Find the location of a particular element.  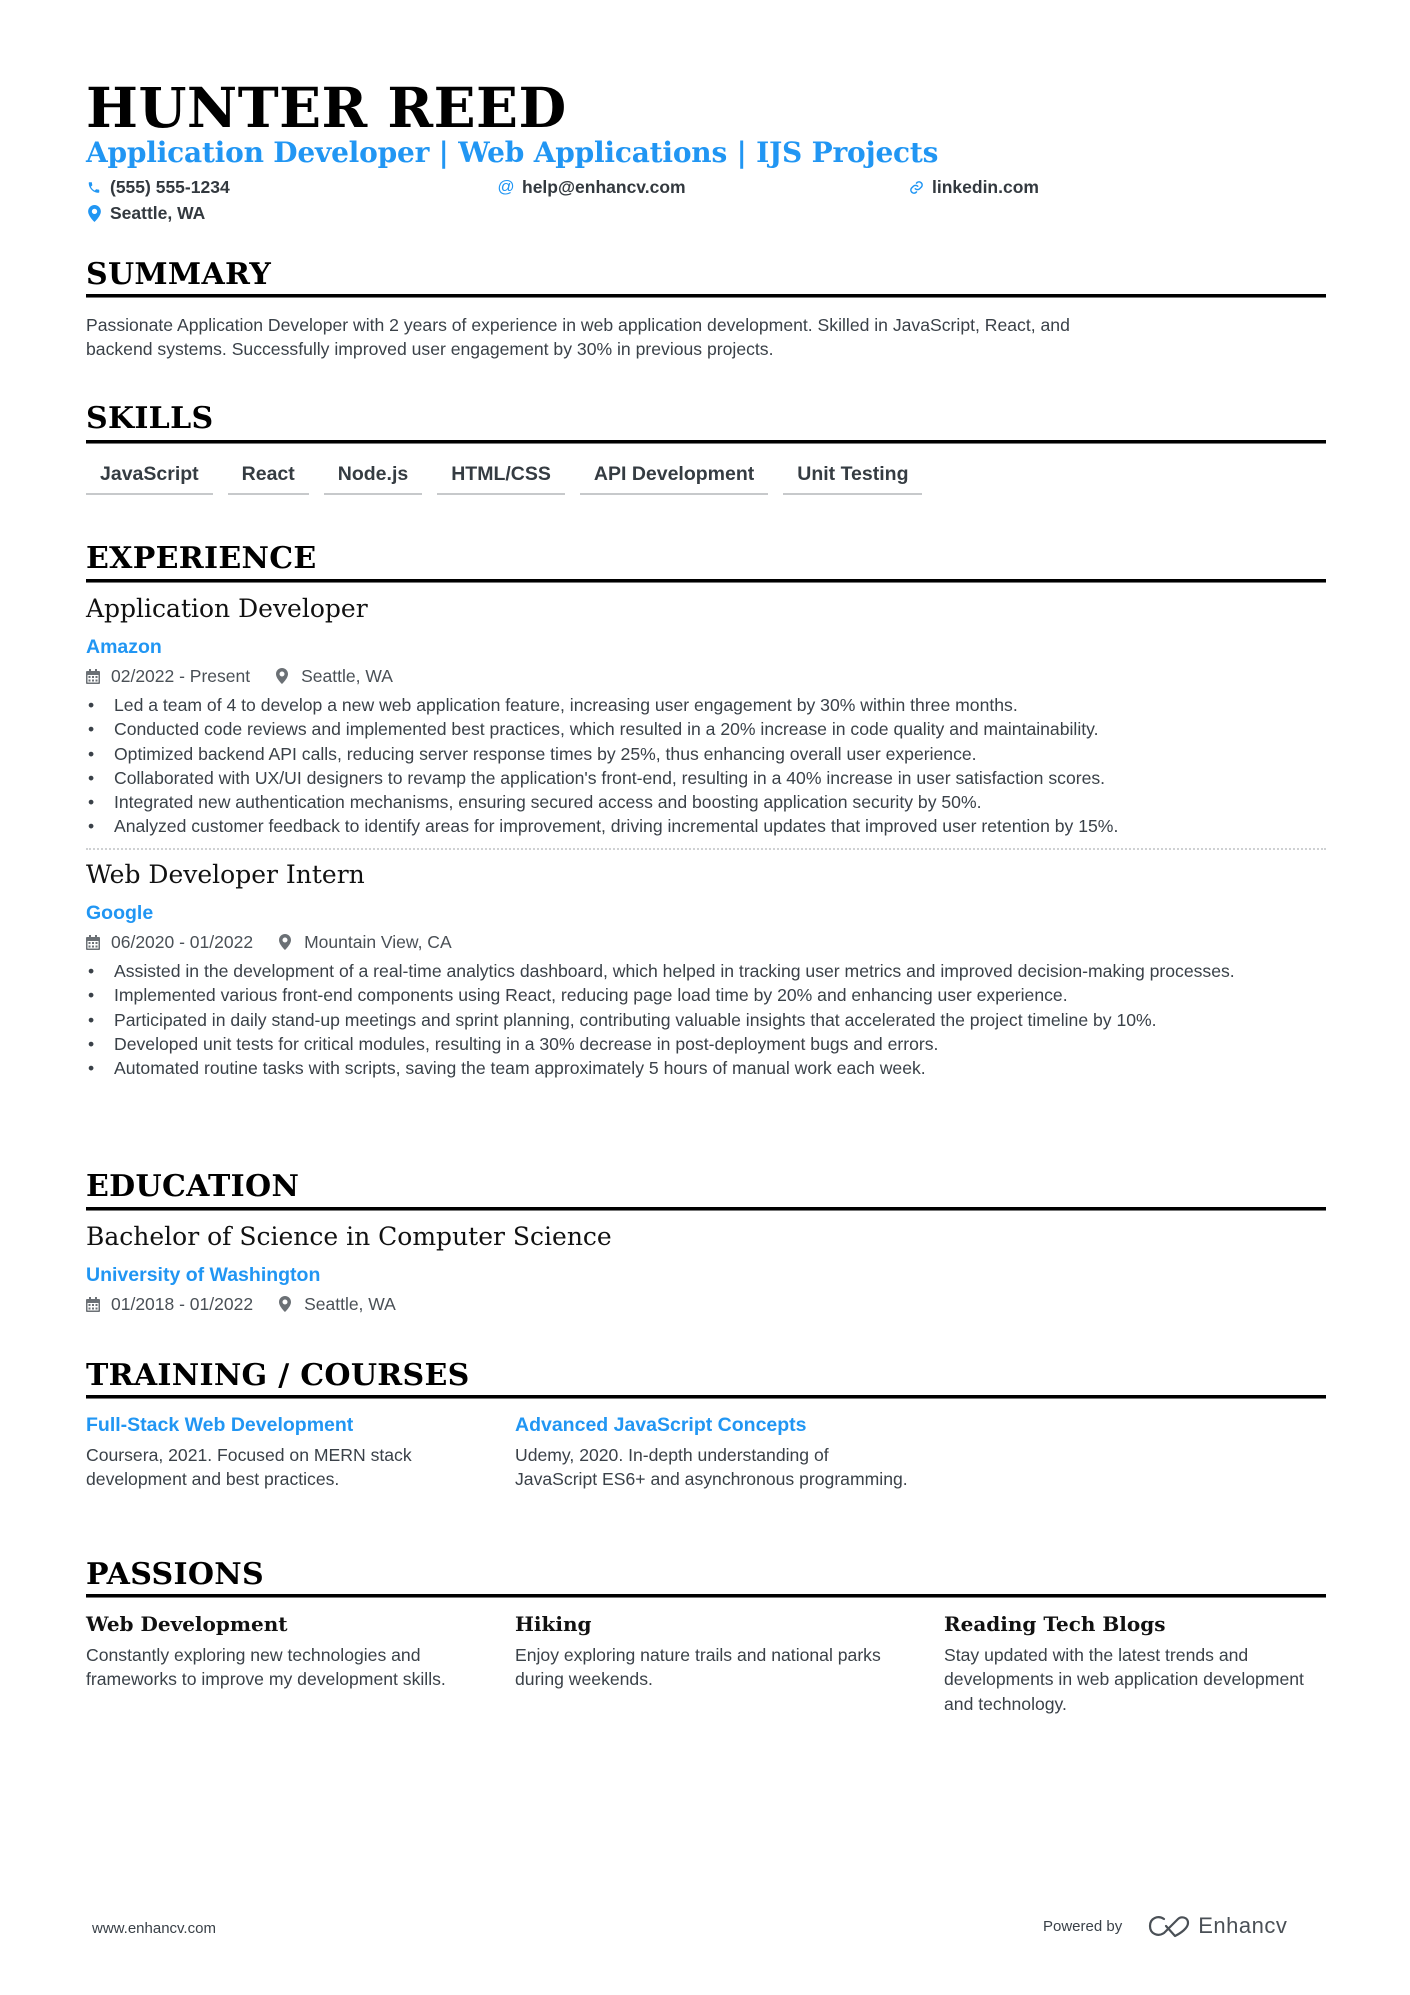

contact-linkedin: linkedin.com is located at coordinates (973, 187).